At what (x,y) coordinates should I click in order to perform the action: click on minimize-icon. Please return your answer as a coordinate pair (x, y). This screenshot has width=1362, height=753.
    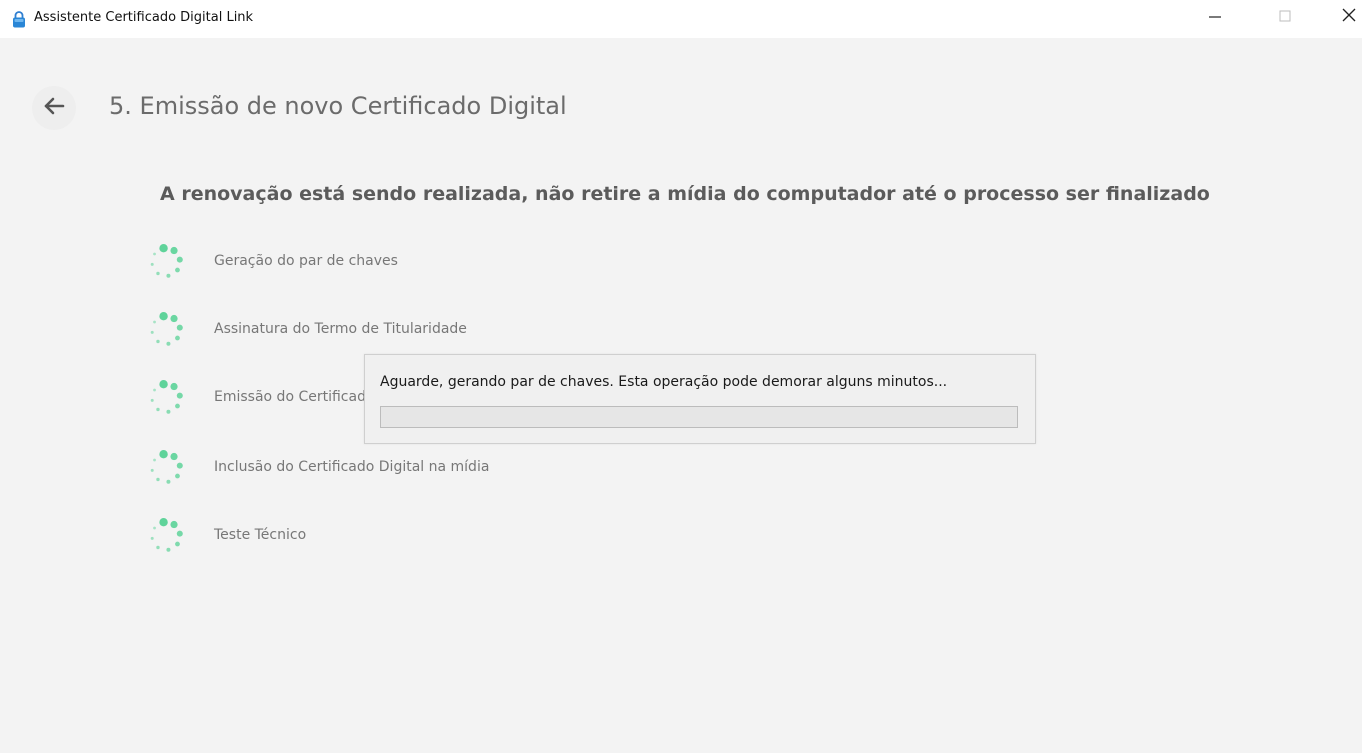
    Looking at the image, I should click on (1215, 17).